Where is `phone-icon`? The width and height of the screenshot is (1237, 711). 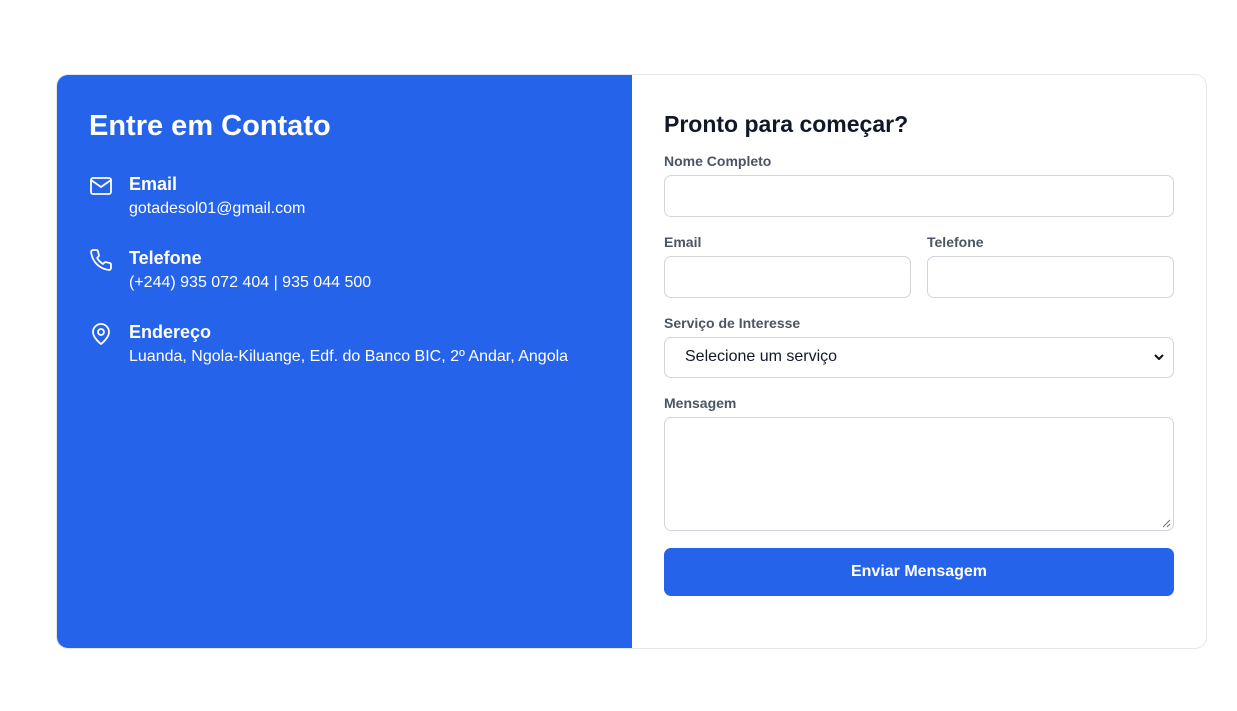
phone-icon is located at coordinates (101, 260).